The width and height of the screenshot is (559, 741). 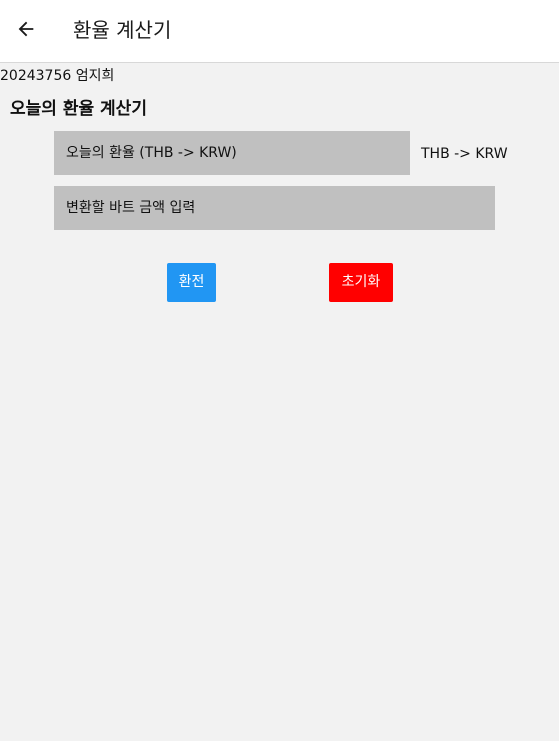 I want to click on arrow-left-icon, so click(x=26, y=29).